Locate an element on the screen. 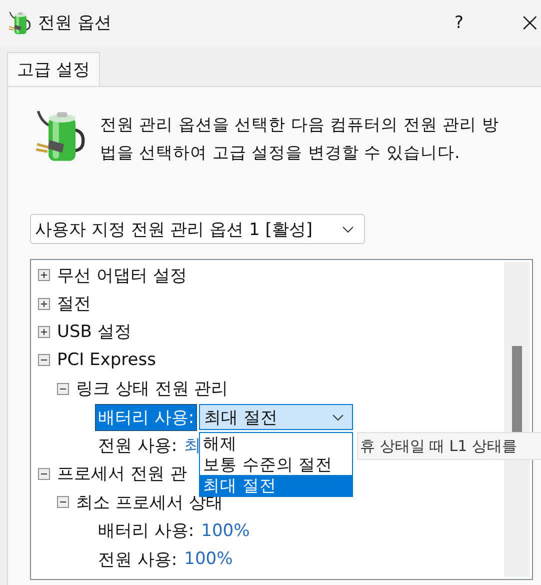 Image resolution: width=541 pixels, height=585 pixels. dropdown-option: 해제 is located at coordinates (276, 443).